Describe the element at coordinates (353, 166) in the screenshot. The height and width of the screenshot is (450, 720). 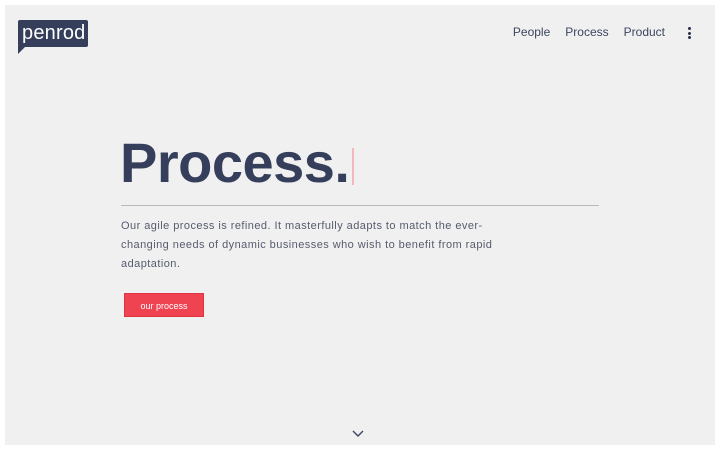
I see `typing-cursor` at that location.